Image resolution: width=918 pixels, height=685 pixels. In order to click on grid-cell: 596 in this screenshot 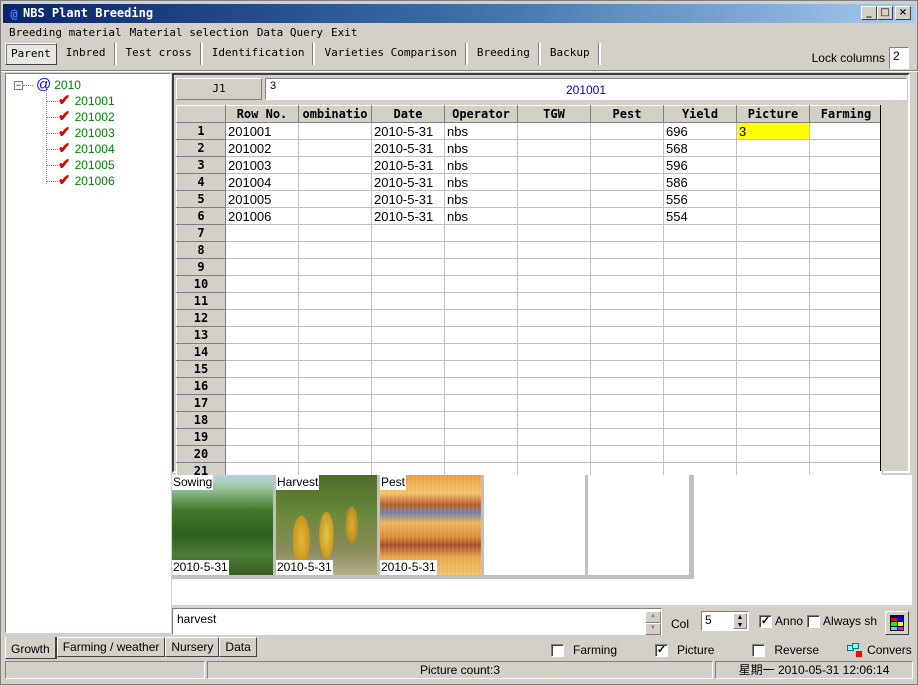, I will do `click(700, 165)`.